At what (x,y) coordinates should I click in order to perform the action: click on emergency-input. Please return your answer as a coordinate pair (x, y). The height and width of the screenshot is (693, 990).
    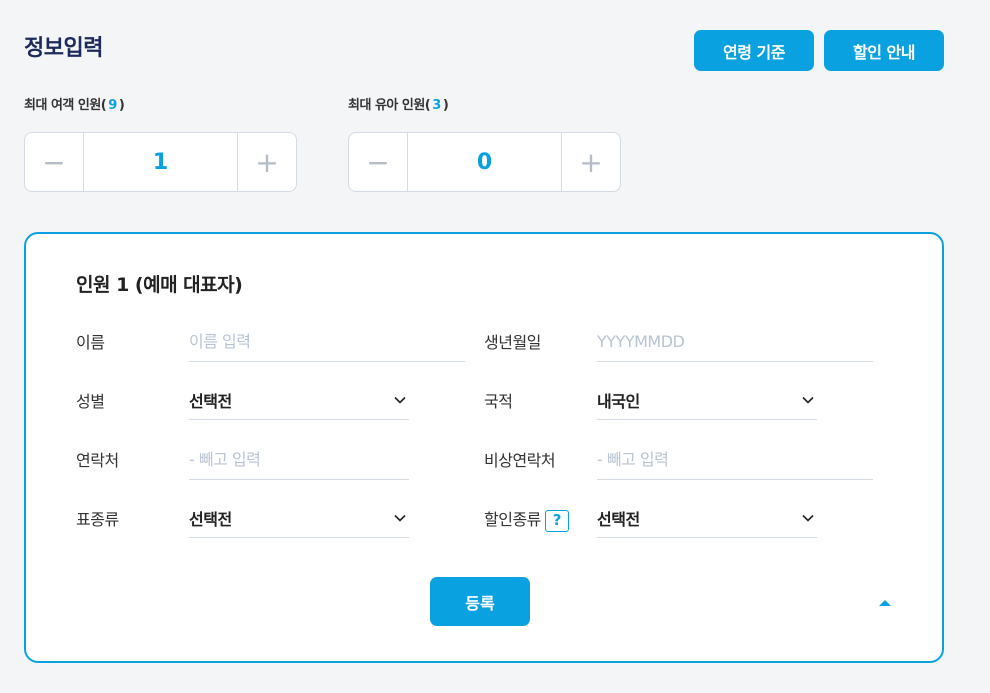
    Looking at the image, I should click on (735, 459).